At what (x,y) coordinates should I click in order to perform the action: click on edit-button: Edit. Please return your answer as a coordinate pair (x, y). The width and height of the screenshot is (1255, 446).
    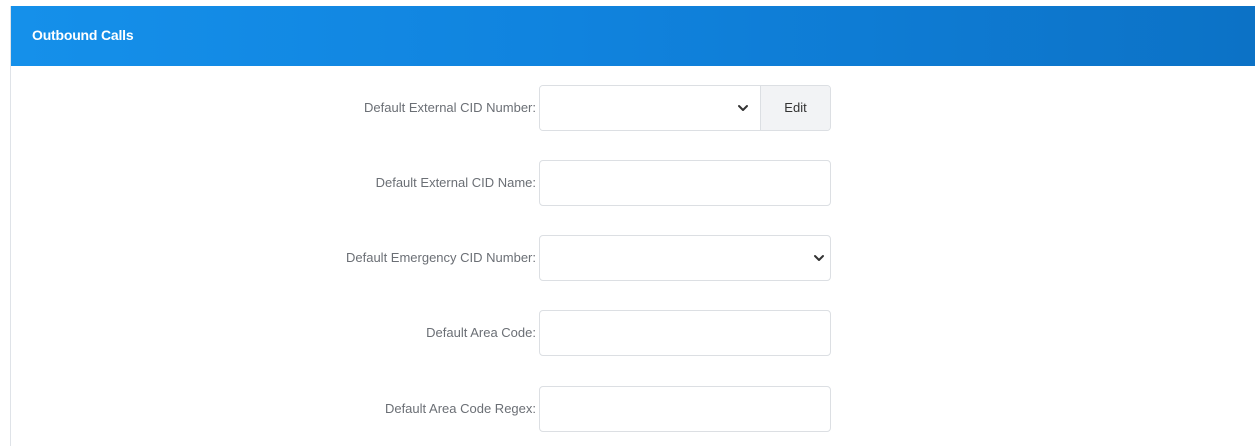
    Looking at the image, I should click on (795, 108).